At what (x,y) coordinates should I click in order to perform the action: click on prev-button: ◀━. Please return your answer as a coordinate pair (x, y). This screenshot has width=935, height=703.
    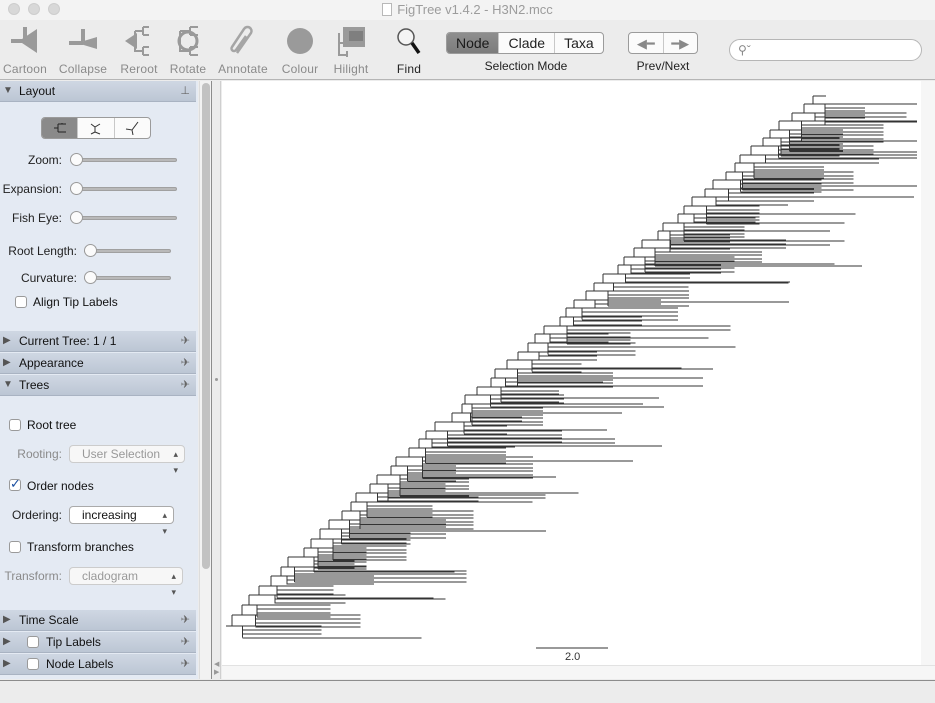
    Looking at the image, I should click on (646, 43).